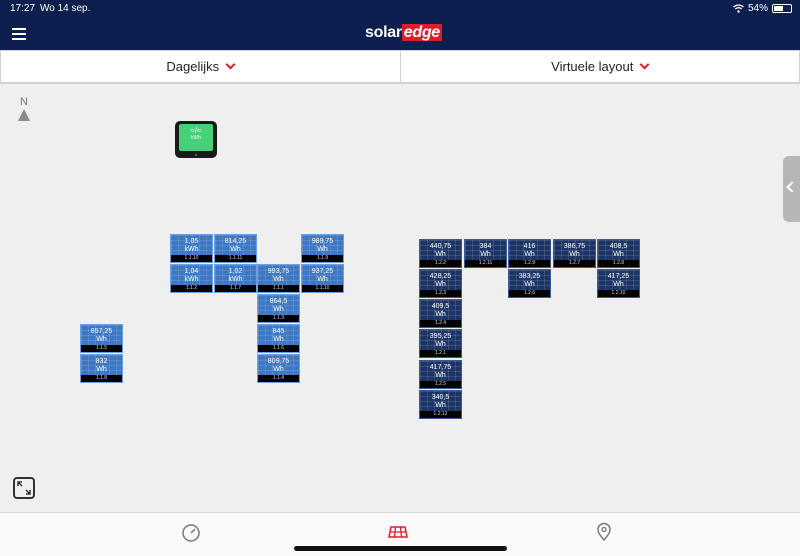 The height and width of the screenshot is (556, 800). Describe the element at coordinates (322, 278) in the screenshot. I see `solar-panel: 937,25 Wh 1.1.10` at that location.